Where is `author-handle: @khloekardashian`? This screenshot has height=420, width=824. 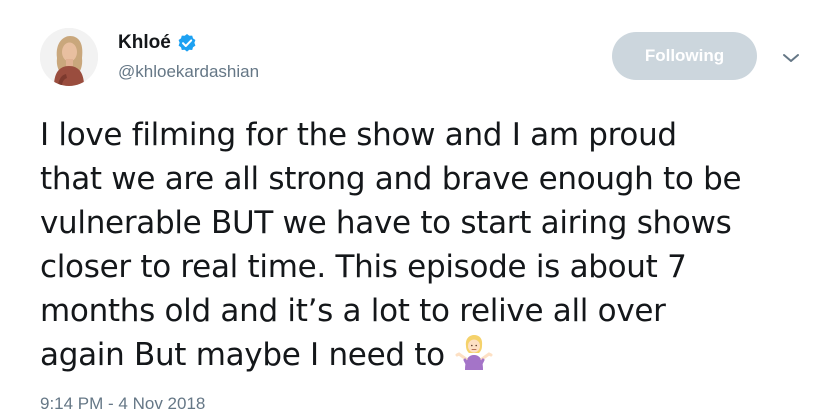 author-handle: @khloekardashian is located at coordinates (188, 72).